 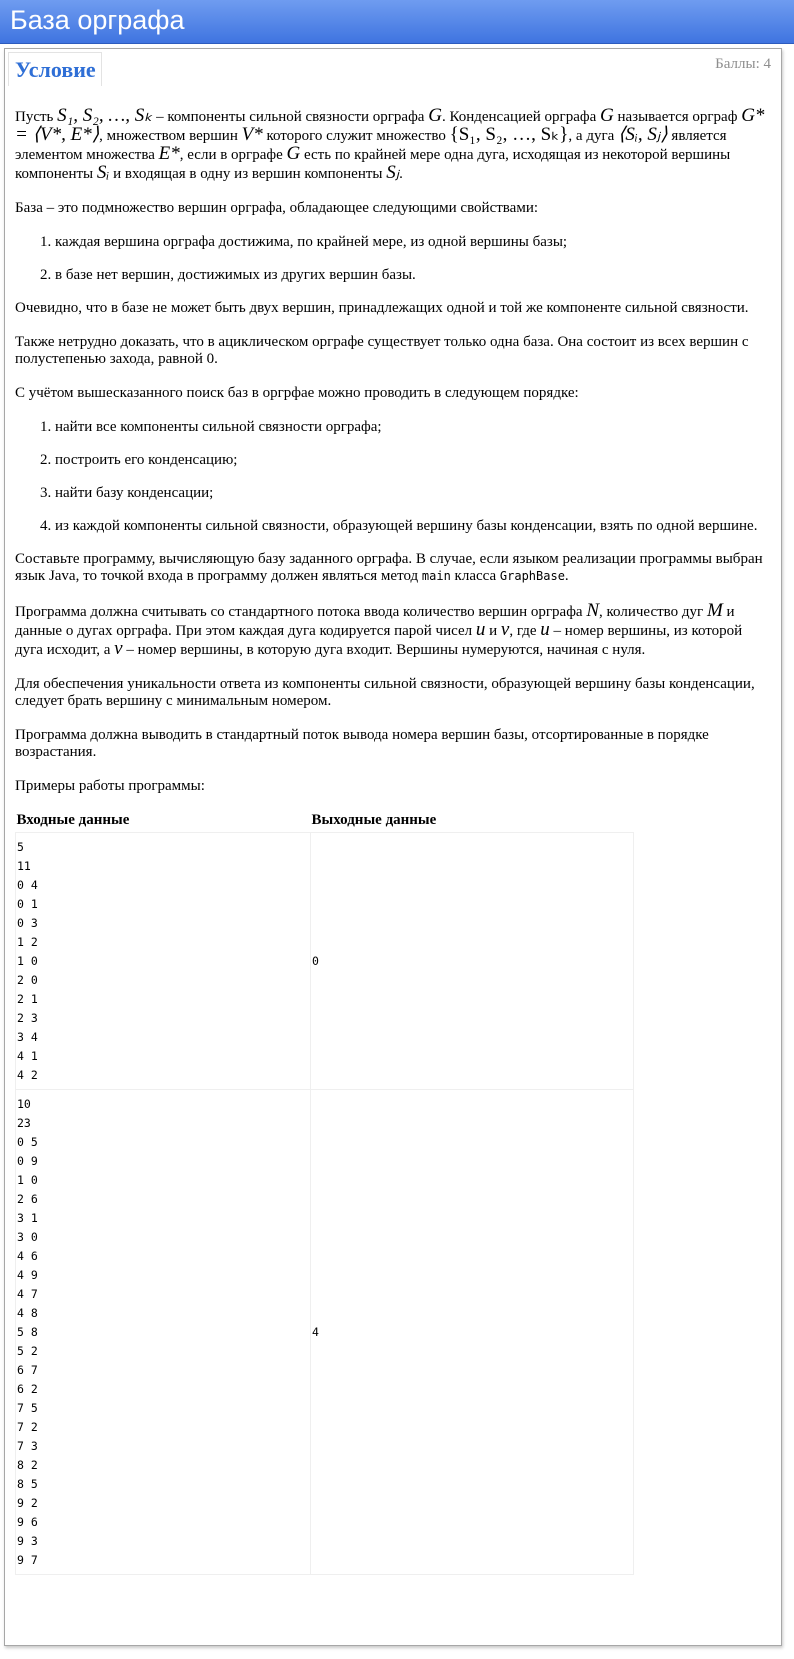 I want to click on tab-statement: Условие, so click(x=55, y=69).